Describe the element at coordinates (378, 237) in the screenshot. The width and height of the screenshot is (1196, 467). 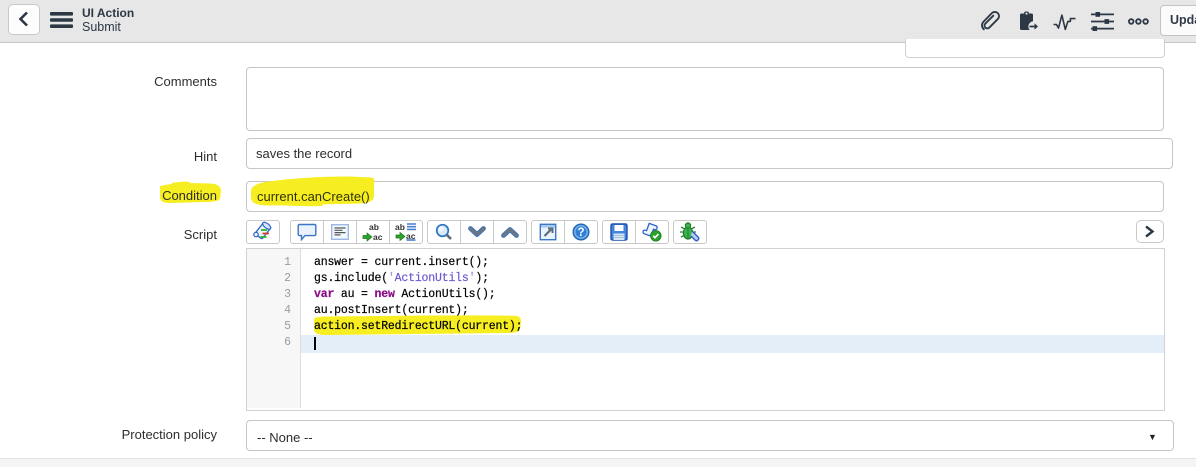
I see `svg-text: ac` at that location.